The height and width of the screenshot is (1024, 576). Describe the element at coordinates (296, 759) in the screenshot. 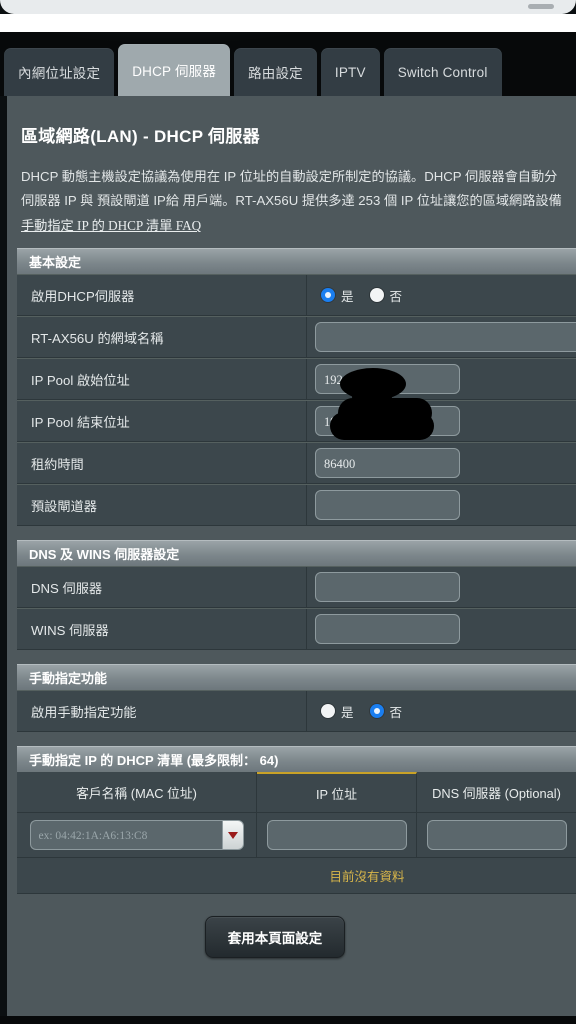

I see `dhcp-list-header: 手動指定 IP 的 DHCP 清單 (最多限制： 64)` at that location.